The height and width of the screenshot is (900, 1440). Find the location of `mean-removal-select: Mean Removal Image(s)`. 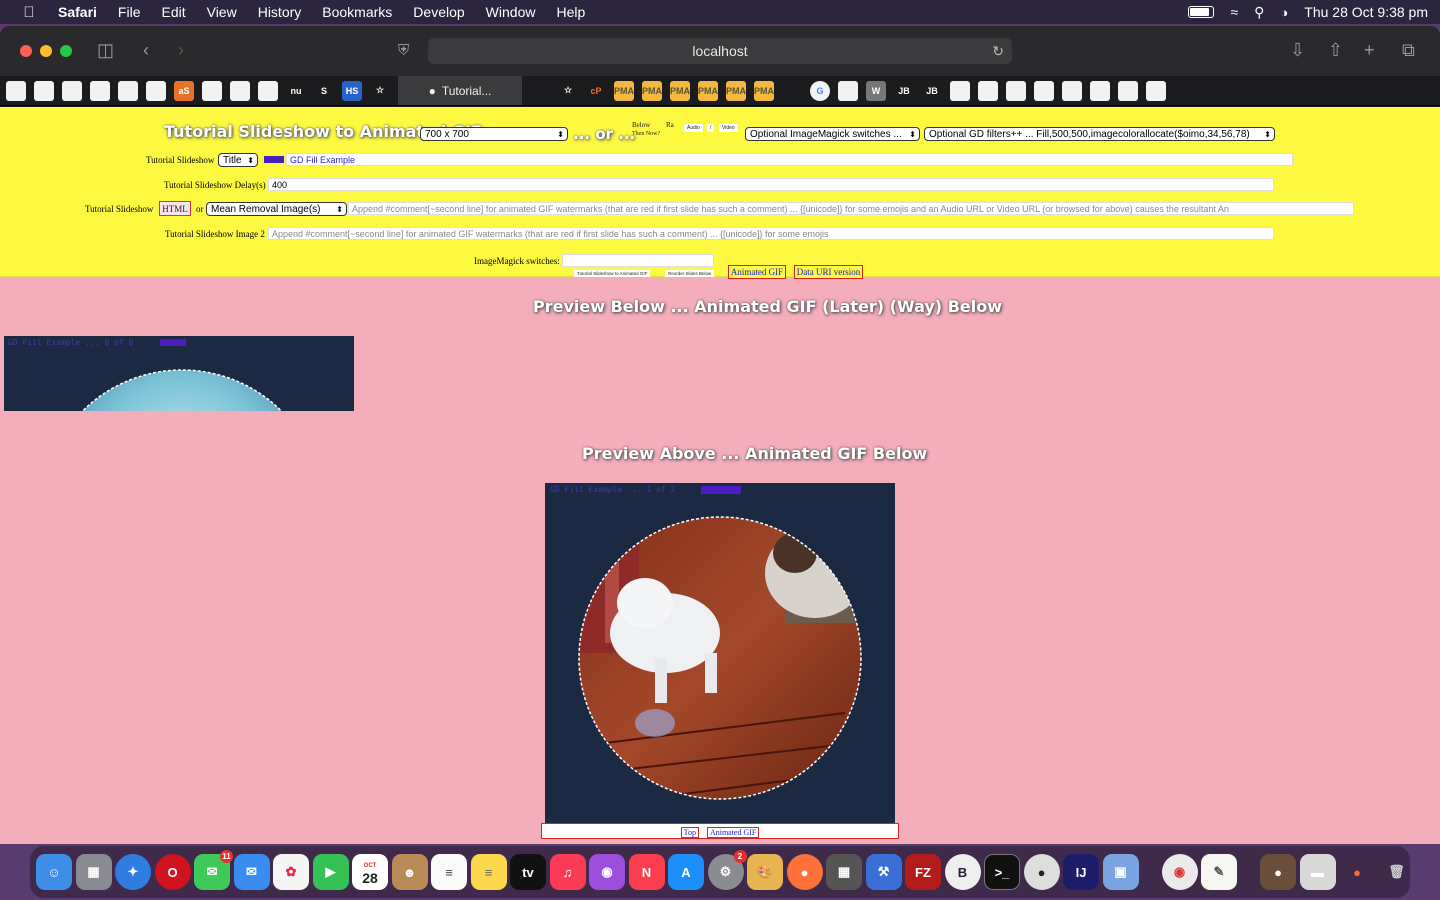

mean-removal-select: Mean Removal Image(s) is located at coordinates (276, 209).